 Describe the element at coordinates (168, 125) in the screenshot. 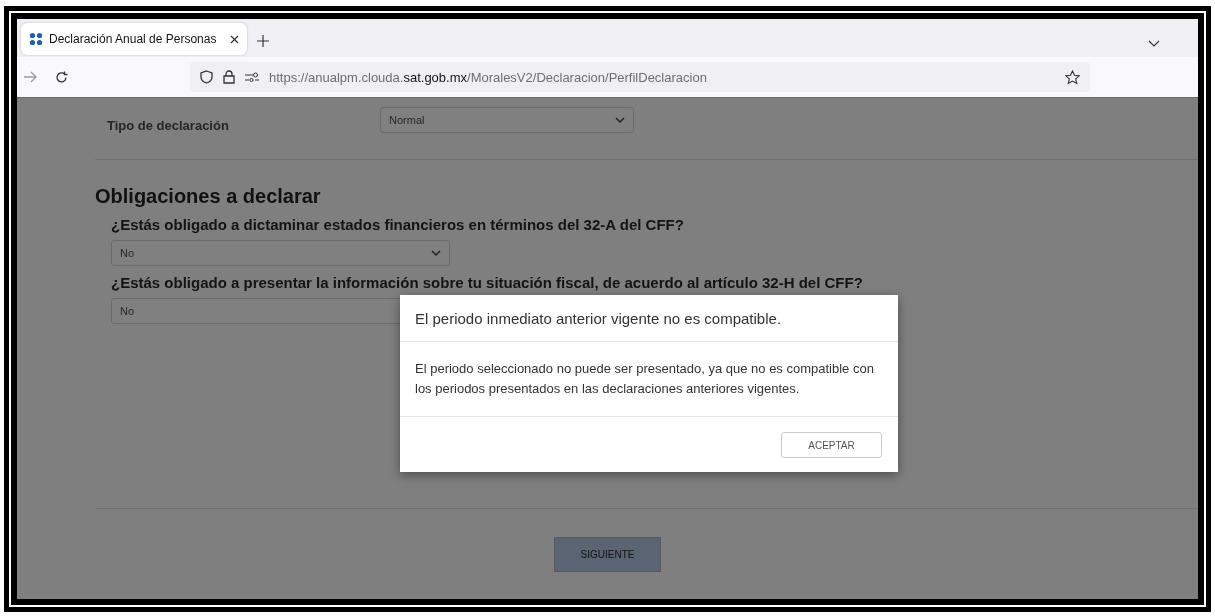

I see `field-label: Tipo de declaración` at that location.